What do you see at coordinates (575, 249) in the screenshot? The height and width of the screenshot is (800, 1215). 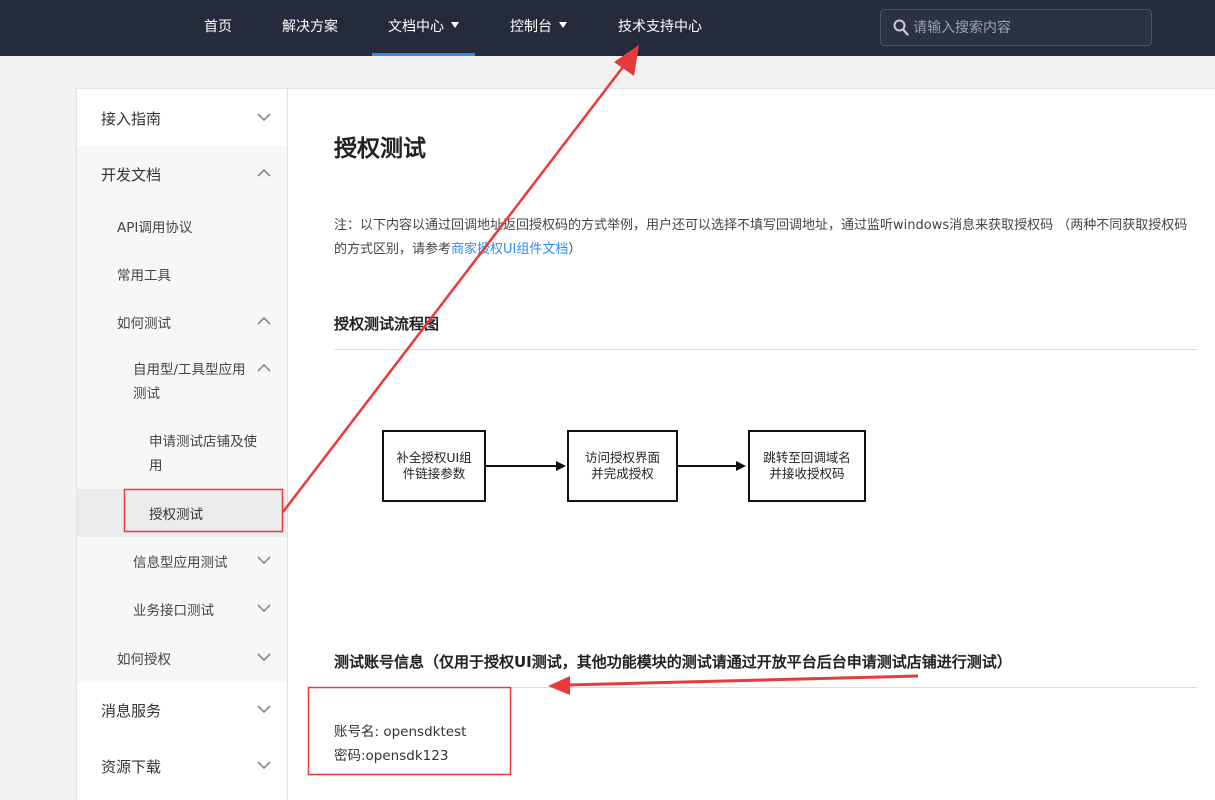 I see `note-end: ）` at bounding box center [575, 249].